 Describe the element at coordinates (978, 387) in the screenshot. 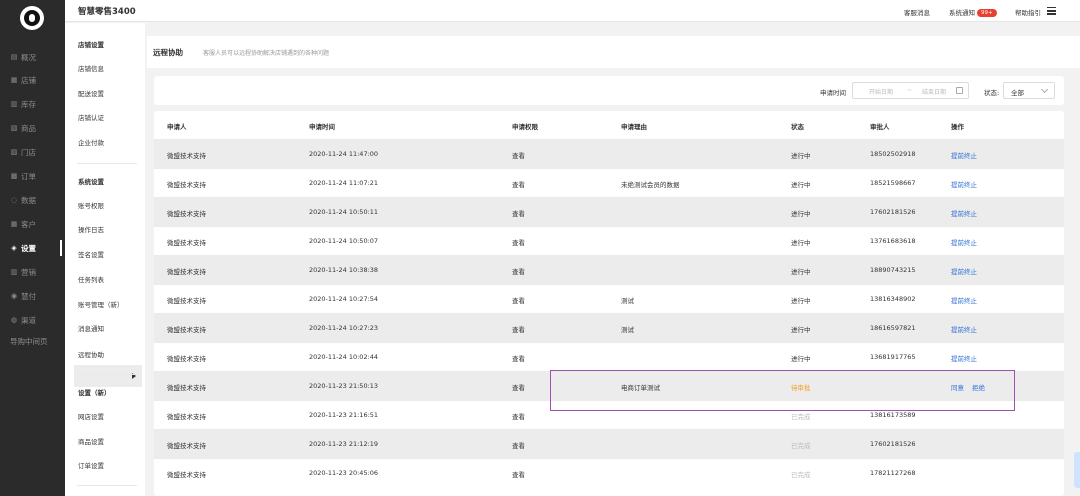

I see `action-link-secondary: 拒绝` at that location.